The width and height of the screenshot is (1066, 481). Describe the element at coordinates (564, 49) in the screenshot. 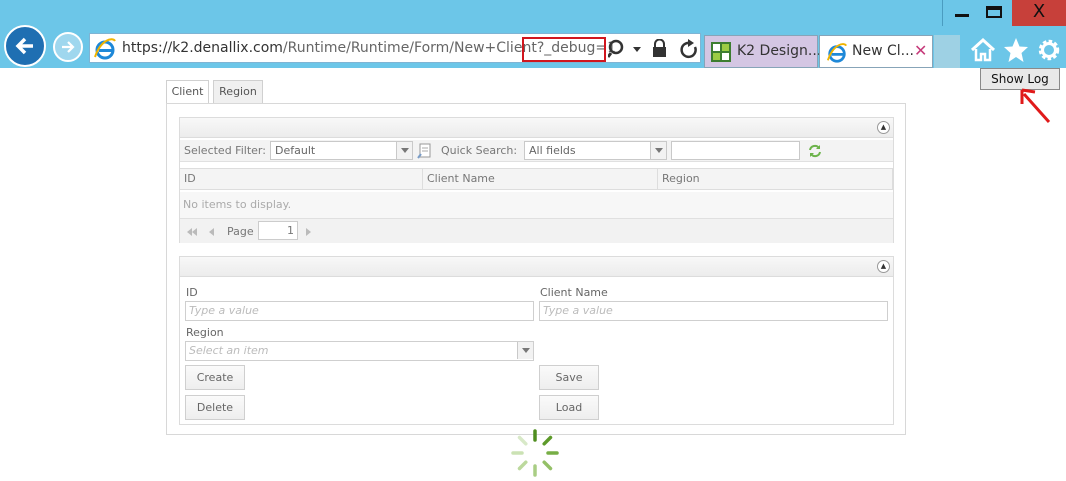

I see `debug-highlight-box` at that location.